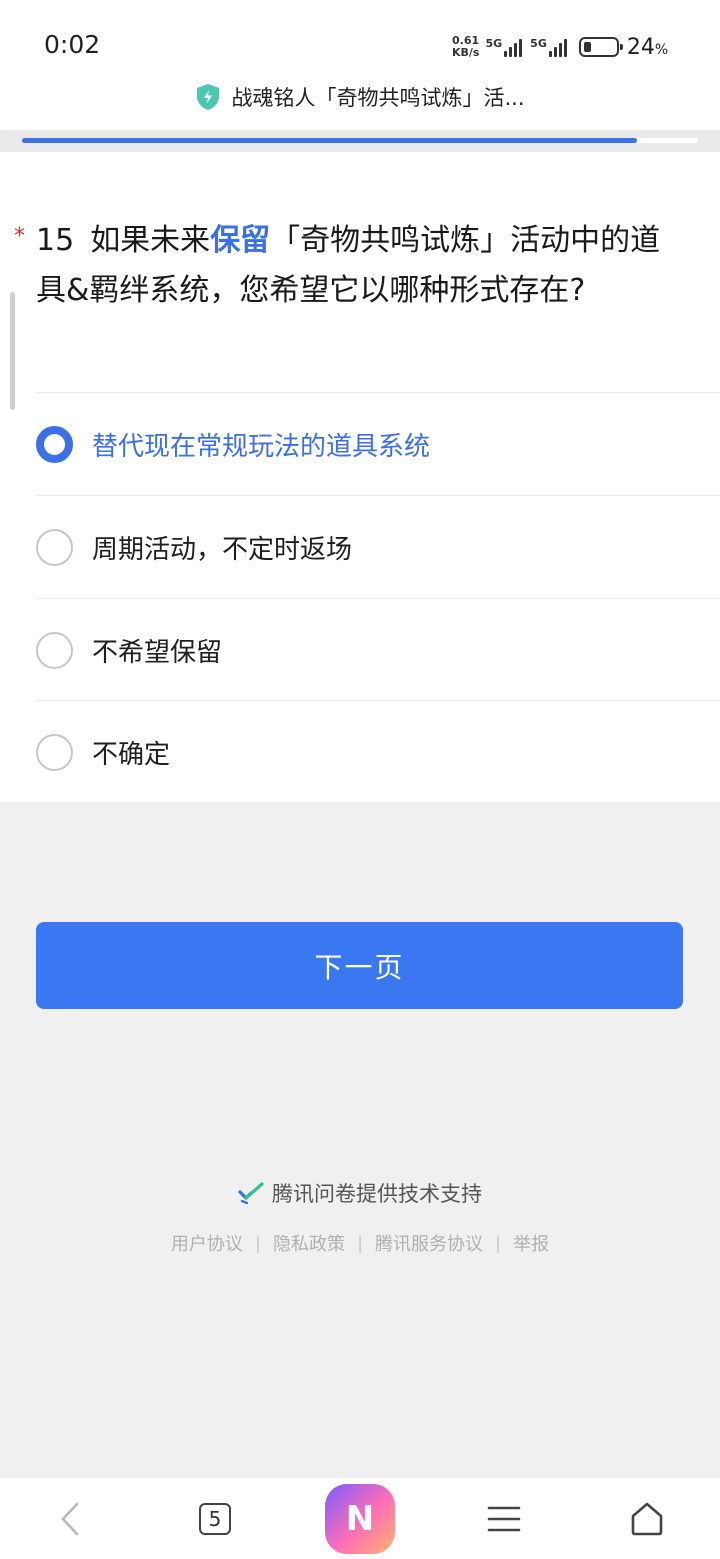  I want to click on sim1-signal: 5G, so click(504, 47).